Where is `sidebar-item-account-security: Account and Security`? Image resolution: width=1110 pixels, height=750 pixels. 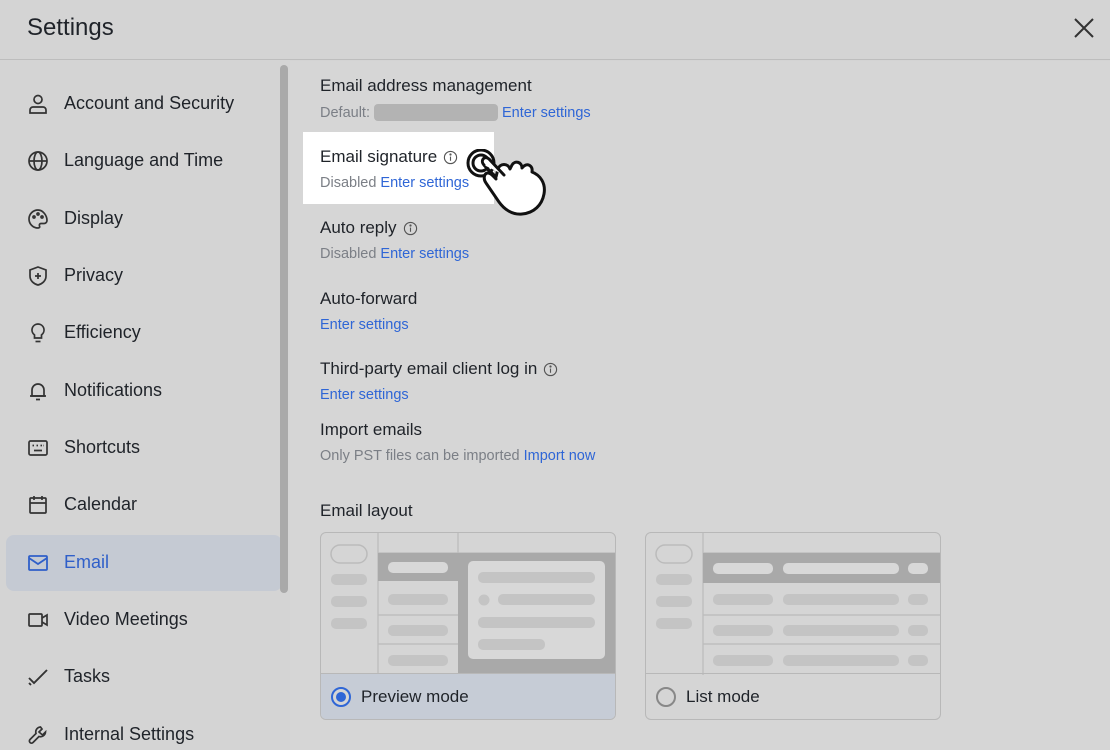
sidebar-item-account-security: Account and Security is located at coordinates (144, 104).